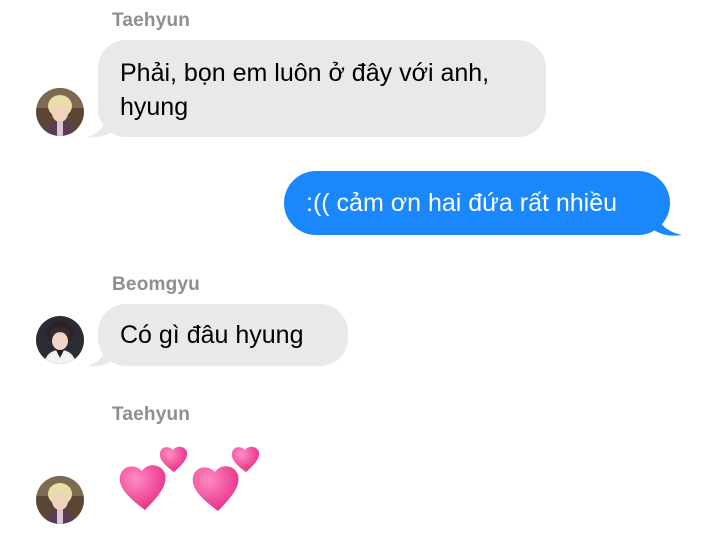 Image resolution: width=720 pixels, height=541 pixels. What do you see at coordinates (189, 478) in the screenshot?
I see `two-hearts-icon` at bounding box center [189, 478].